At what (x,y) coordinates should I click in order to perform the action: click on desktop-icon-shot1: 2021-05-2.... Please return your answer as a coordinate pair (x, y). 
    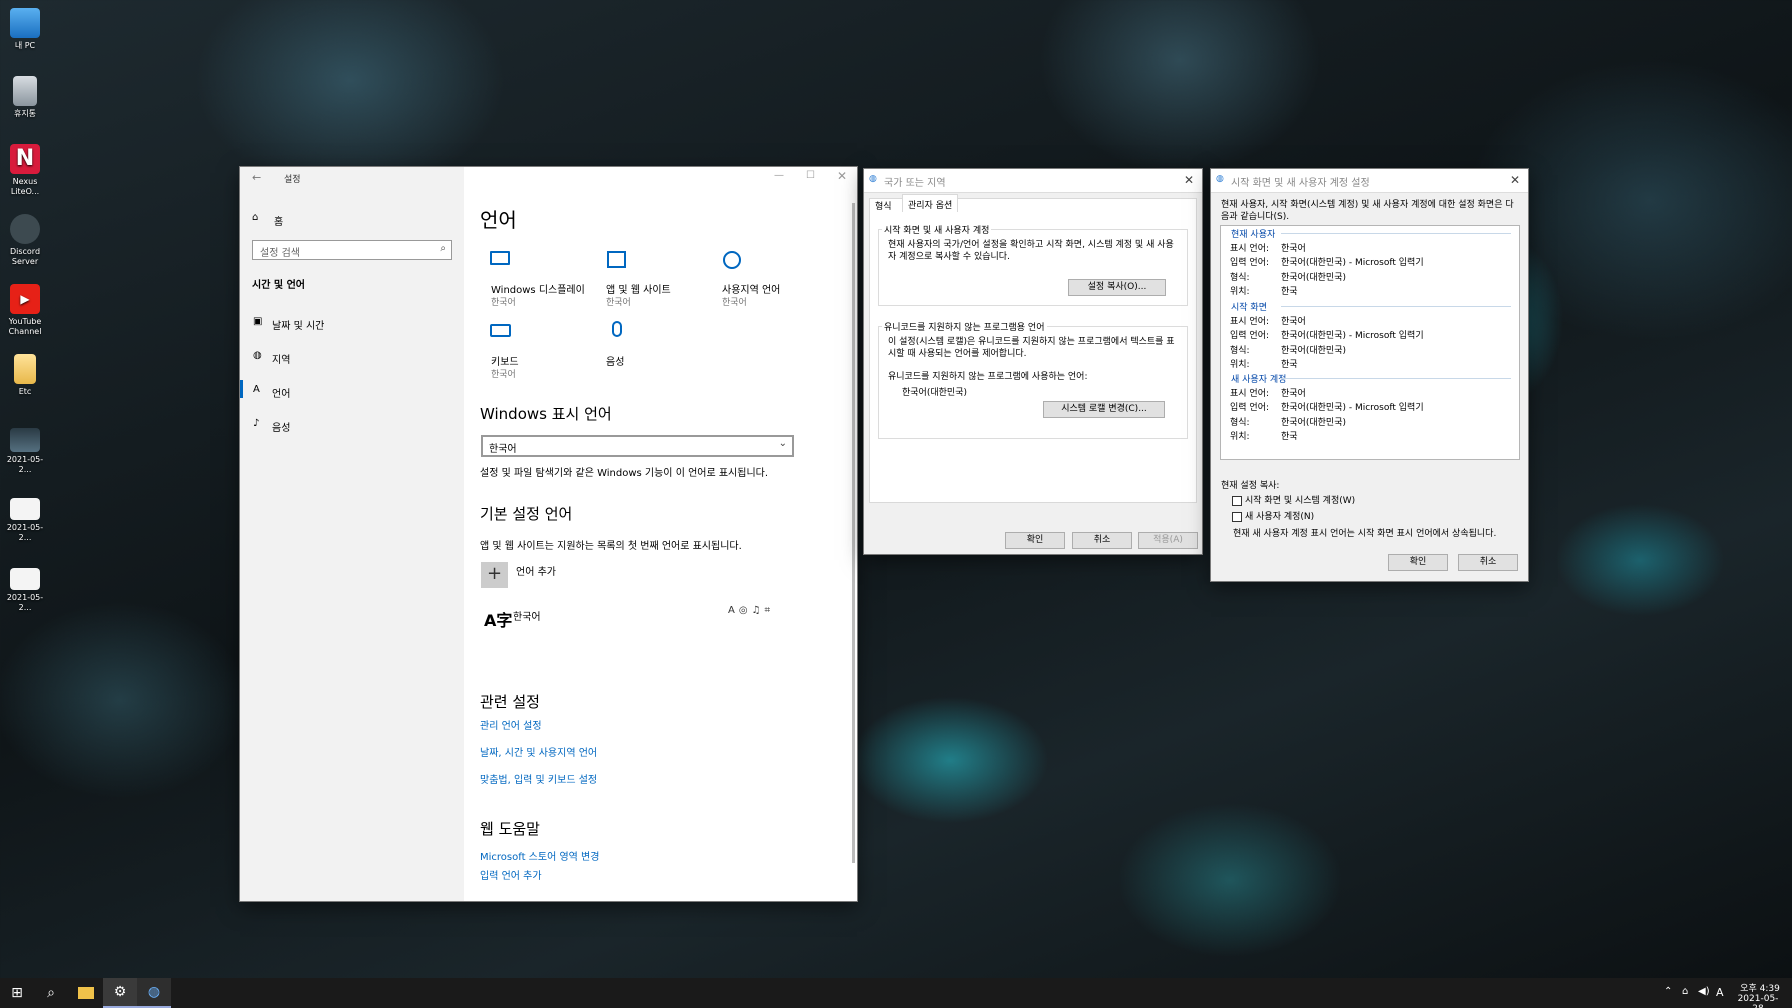
    Looking at the image, I should click on (25, 451).